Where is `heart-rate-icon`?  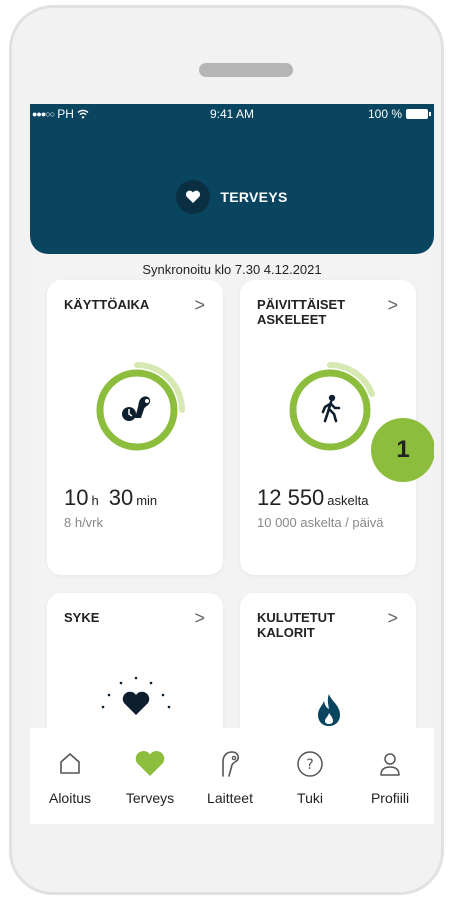
heart-rate-icon is located at coordinates (136, 695).